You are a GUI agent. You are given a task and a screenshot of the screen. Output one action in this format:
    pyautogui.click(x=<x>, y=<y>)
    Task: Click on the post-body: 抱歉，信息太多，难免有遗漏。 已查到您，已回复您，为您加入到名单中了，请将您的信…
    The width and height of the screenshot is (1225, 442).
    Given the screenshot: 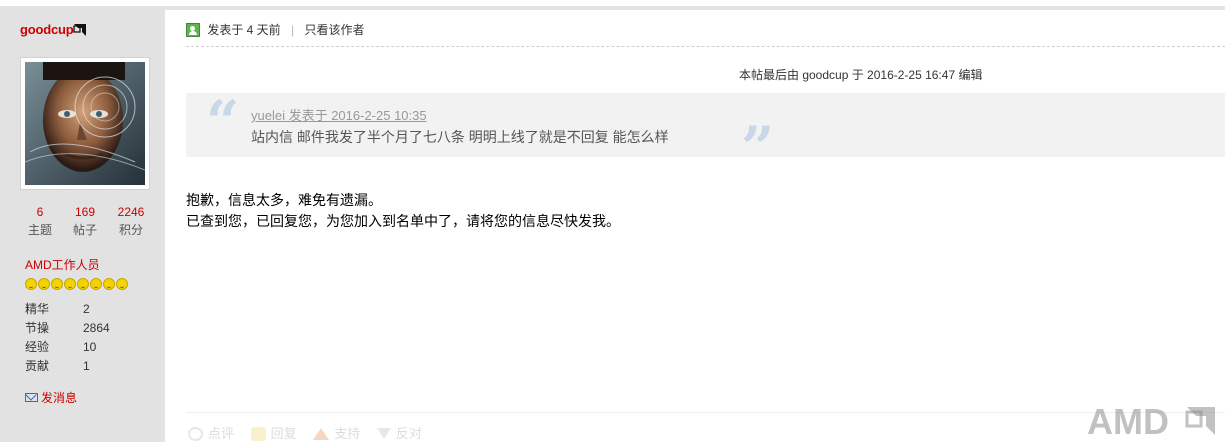 What is the action you would take?
    pyautogui.click(x=403, y=211)
    